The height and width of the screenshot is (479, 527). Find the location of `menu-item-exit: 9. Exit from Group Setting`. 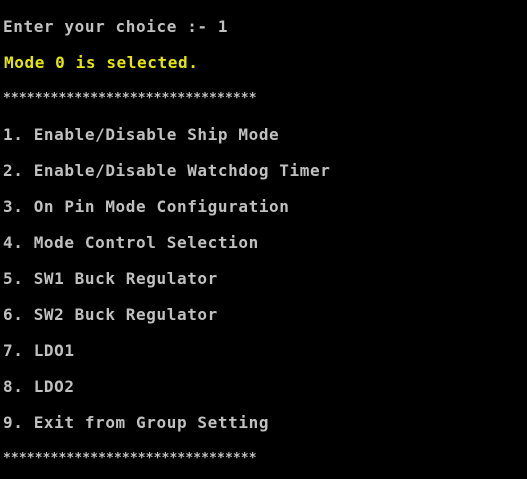

menu-item-exit: 9. Exit from Group Setting is located at coordinates (136, 422).